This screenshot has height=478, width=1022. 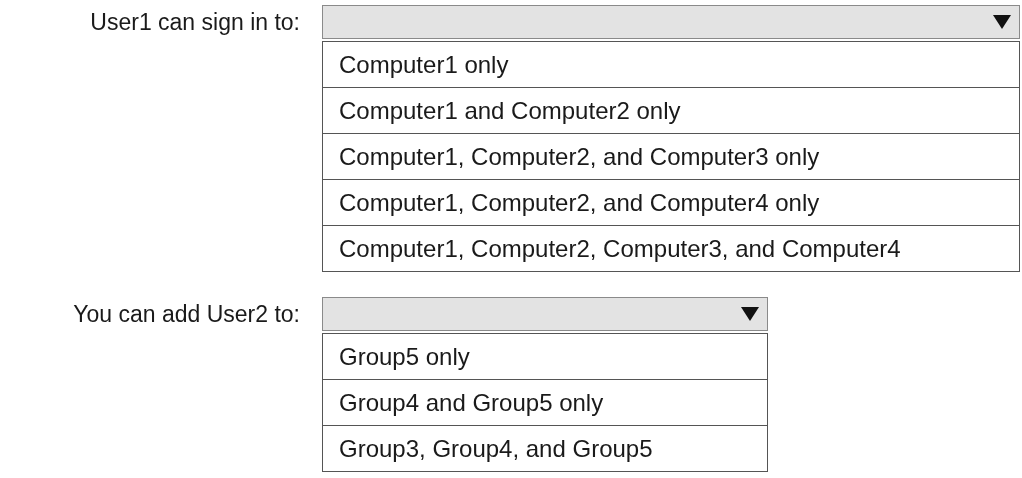 I want to click on dropdown-option: Computer1, Computer2, and Computer3 only, so click(x=671, y=157).